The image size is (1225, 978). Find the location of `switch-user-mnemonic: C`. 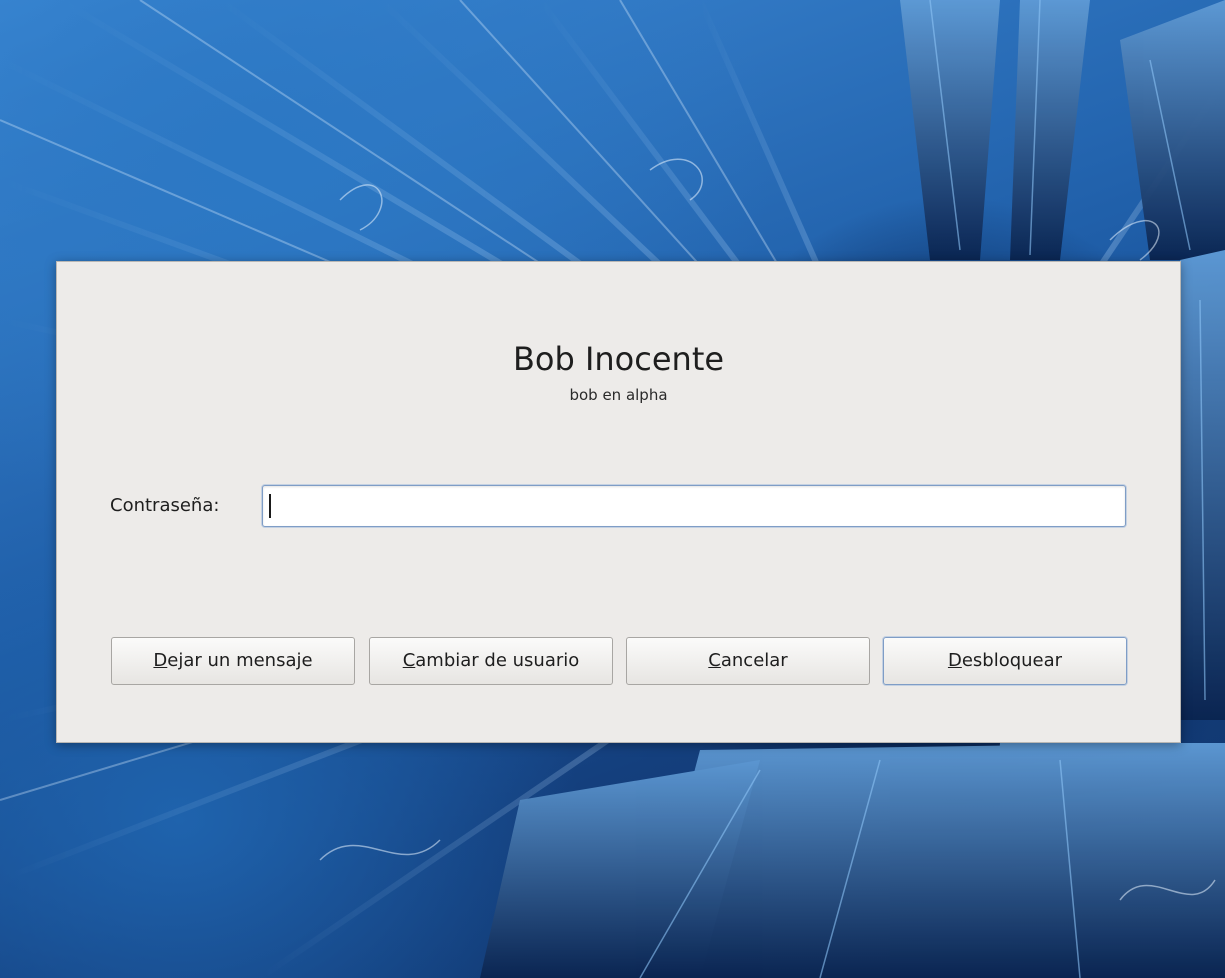

switch-user-mnemonic: C is located at coordinates (409, 660).